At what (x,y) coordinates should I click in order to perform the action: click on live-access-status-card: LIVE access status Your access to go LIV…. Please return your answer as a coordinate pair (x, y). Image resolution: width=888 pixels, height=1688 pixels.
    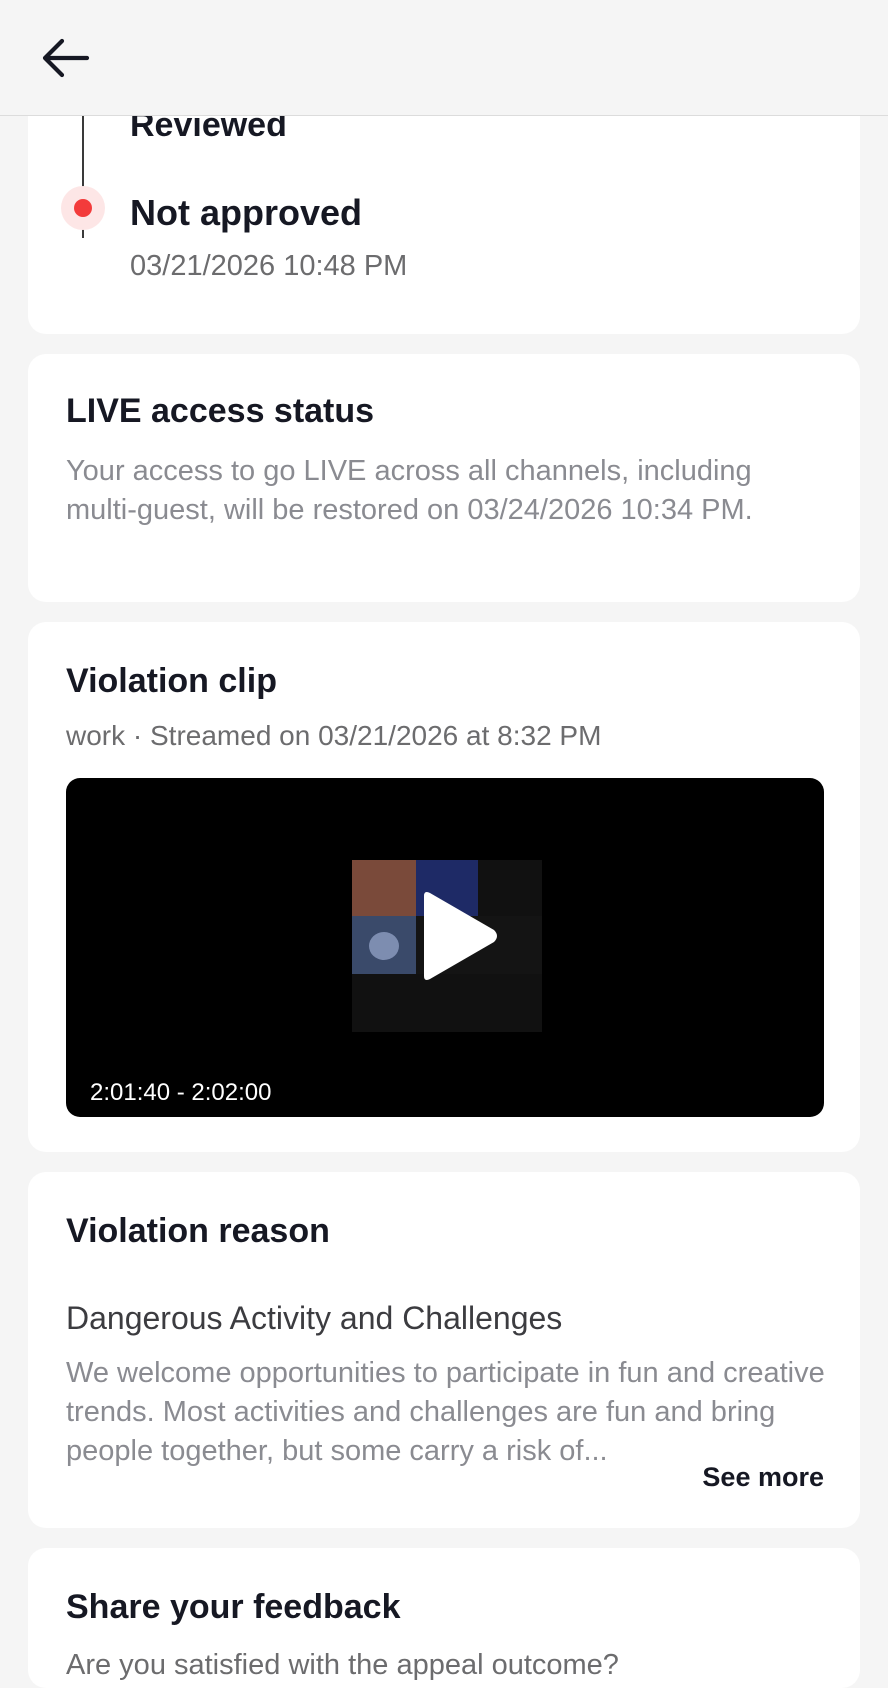
    Looking at the image, I should click on (444, 478).